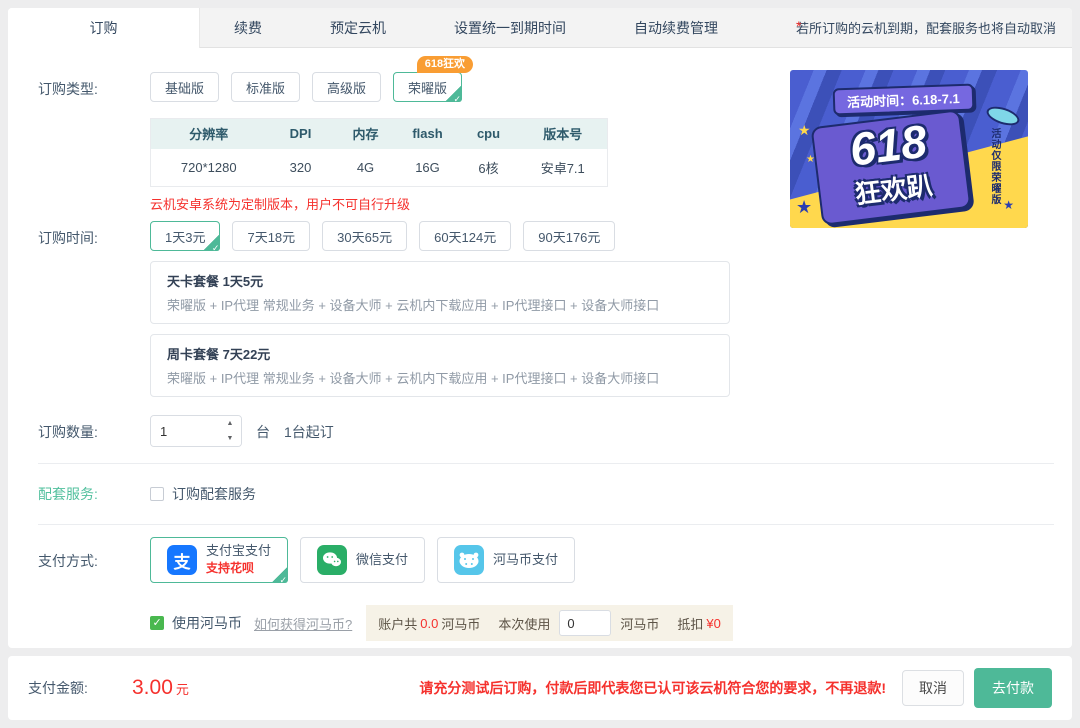 The width and height of the screenshot is (1080, 728). What do you see at coordinates (488, 167) in the screenshot?
I see `cell-cpu: 6核` at bounding box center [488, 167].